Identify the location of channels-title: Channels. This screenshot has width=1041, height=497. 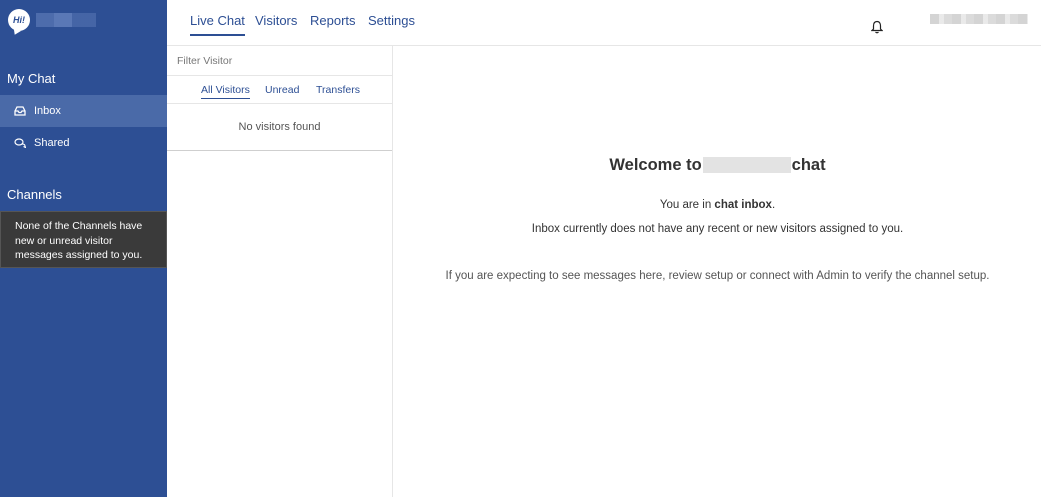
(34, 194).